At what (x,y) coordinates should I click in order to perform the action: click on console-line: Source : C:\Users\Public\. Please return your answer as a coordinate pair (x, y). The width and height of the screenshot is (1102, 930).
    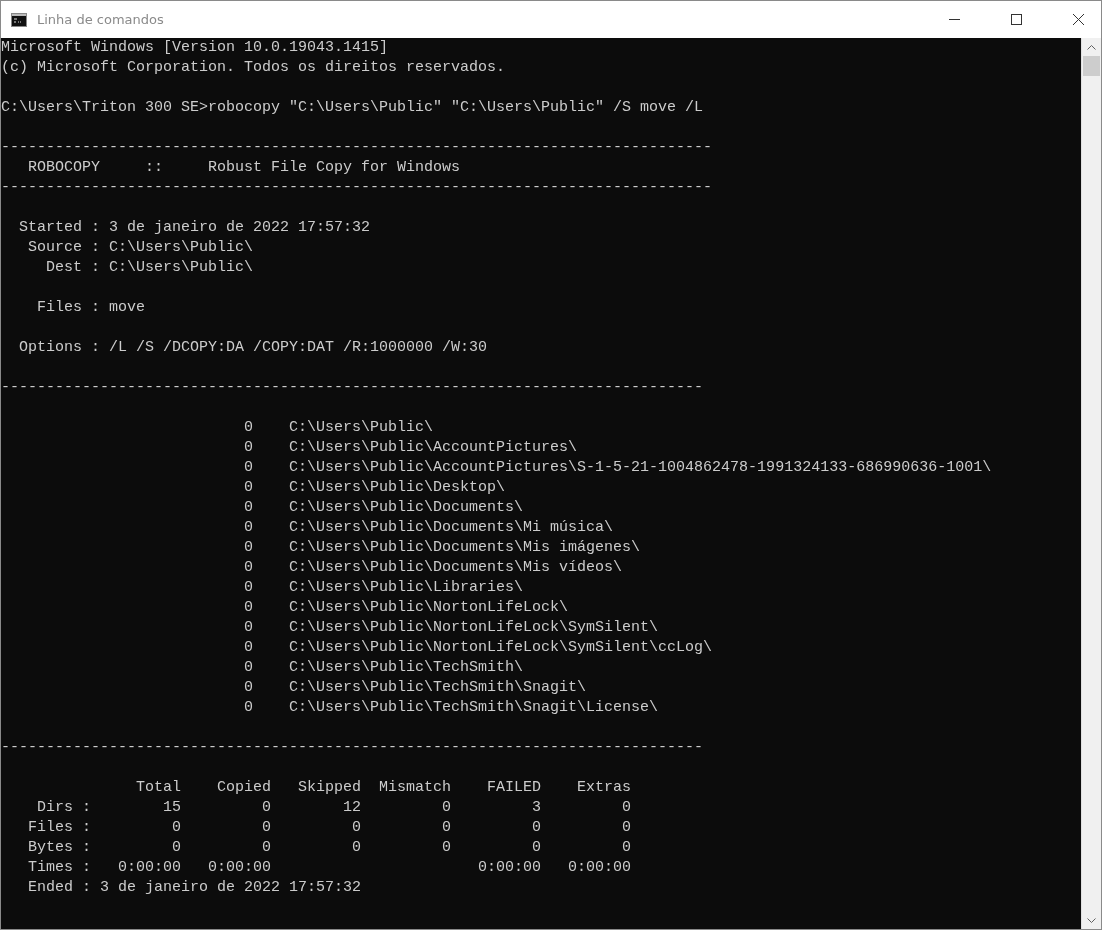
    Looking at the image, I should click on (141, 248).